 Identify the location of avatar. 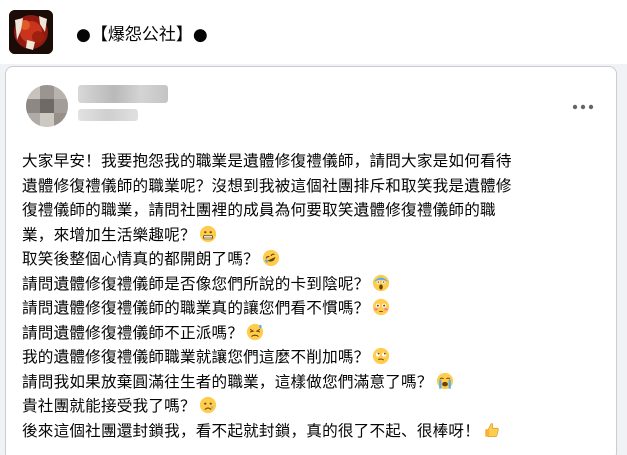
(47, 106).